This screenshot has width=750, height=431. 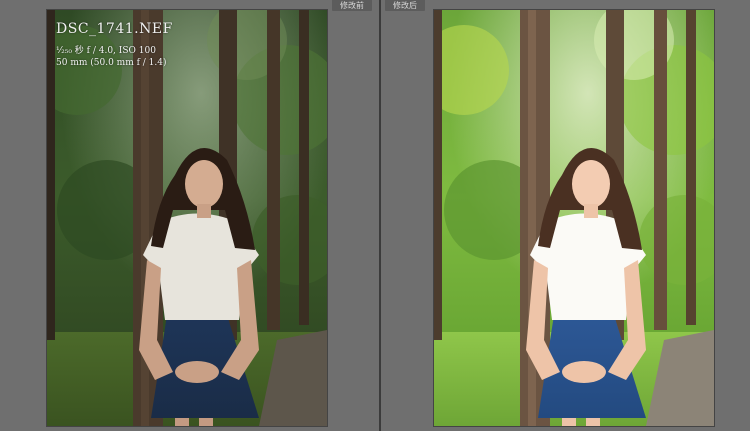 I want to click on file-name: DSC_1741.NEF, so click(x=114, y=29).